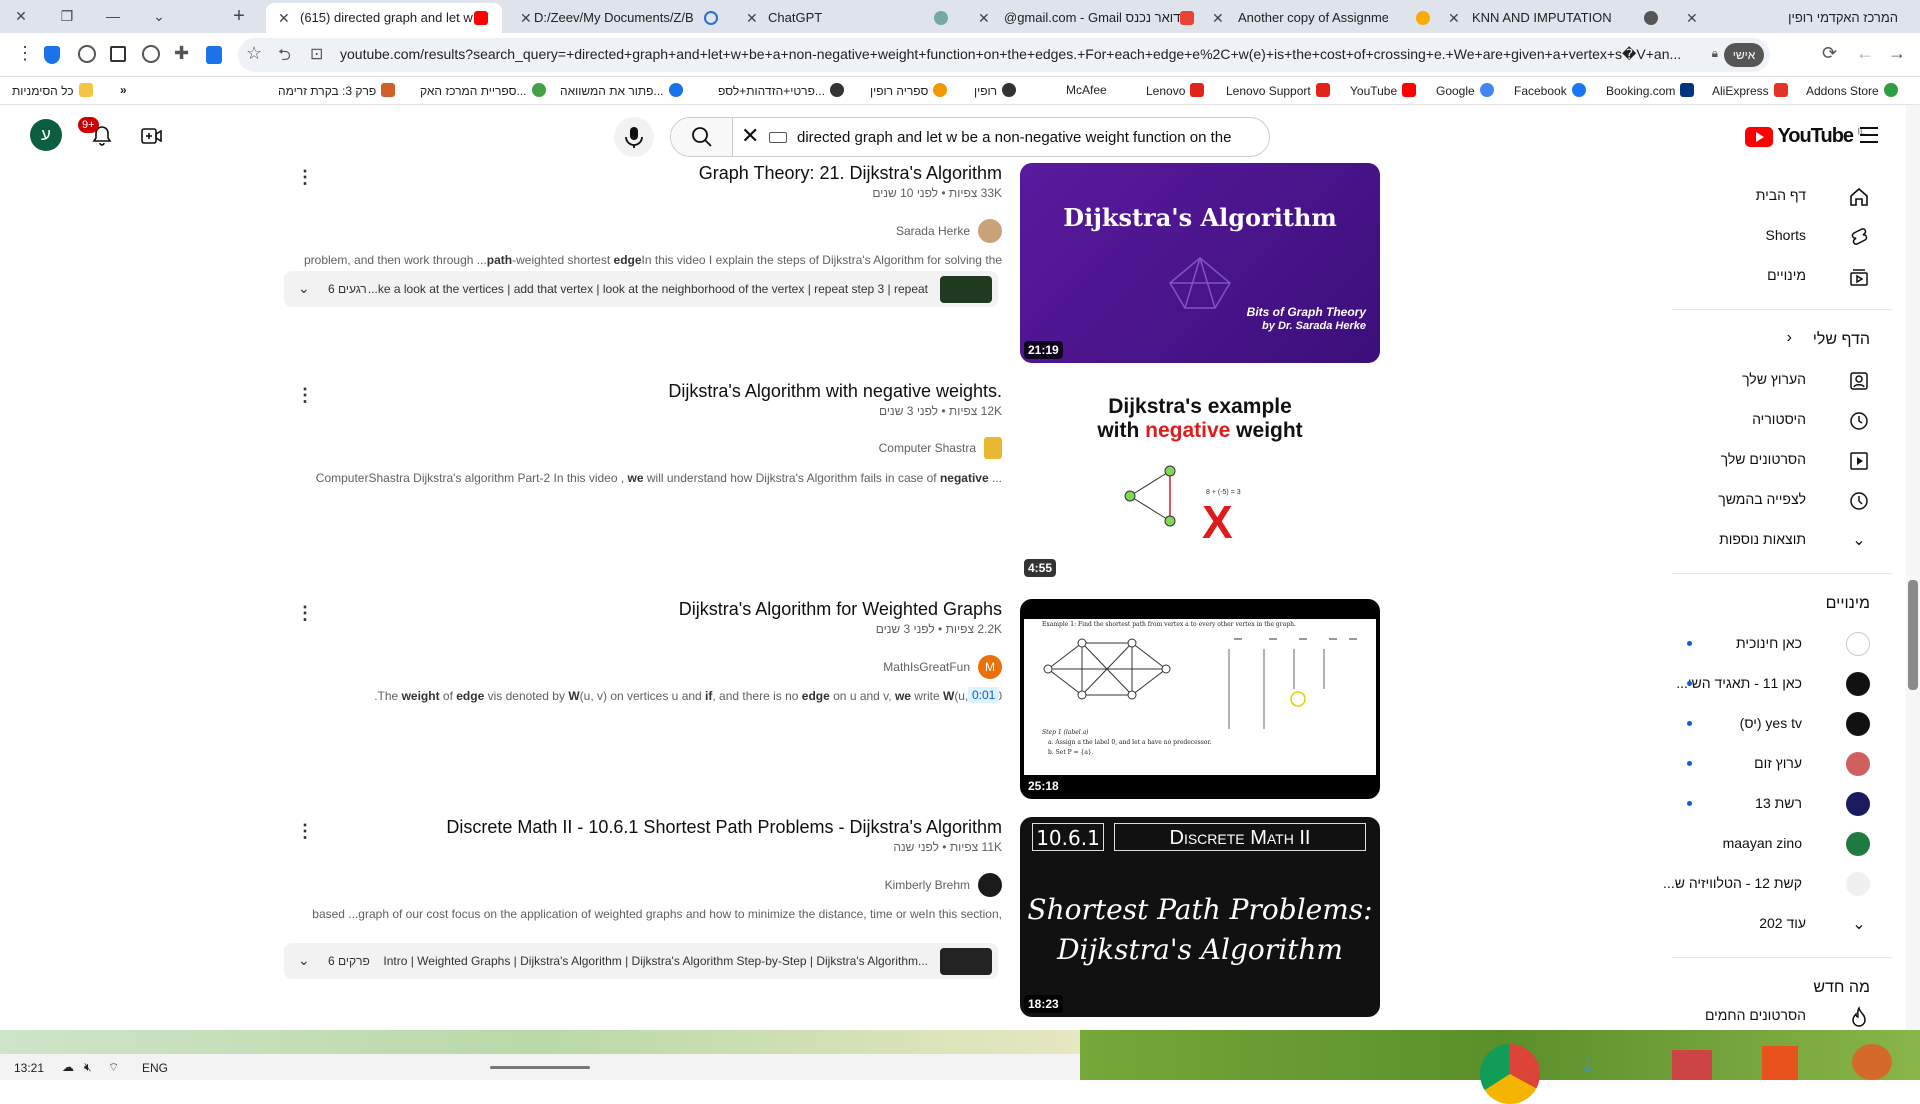 The width and height of the screenshot is (1920, 1104). Describe the element at coordinates (1782, 724) in the screenshot. I see `sidebar-subscription: yes tv (יס)` at that location.